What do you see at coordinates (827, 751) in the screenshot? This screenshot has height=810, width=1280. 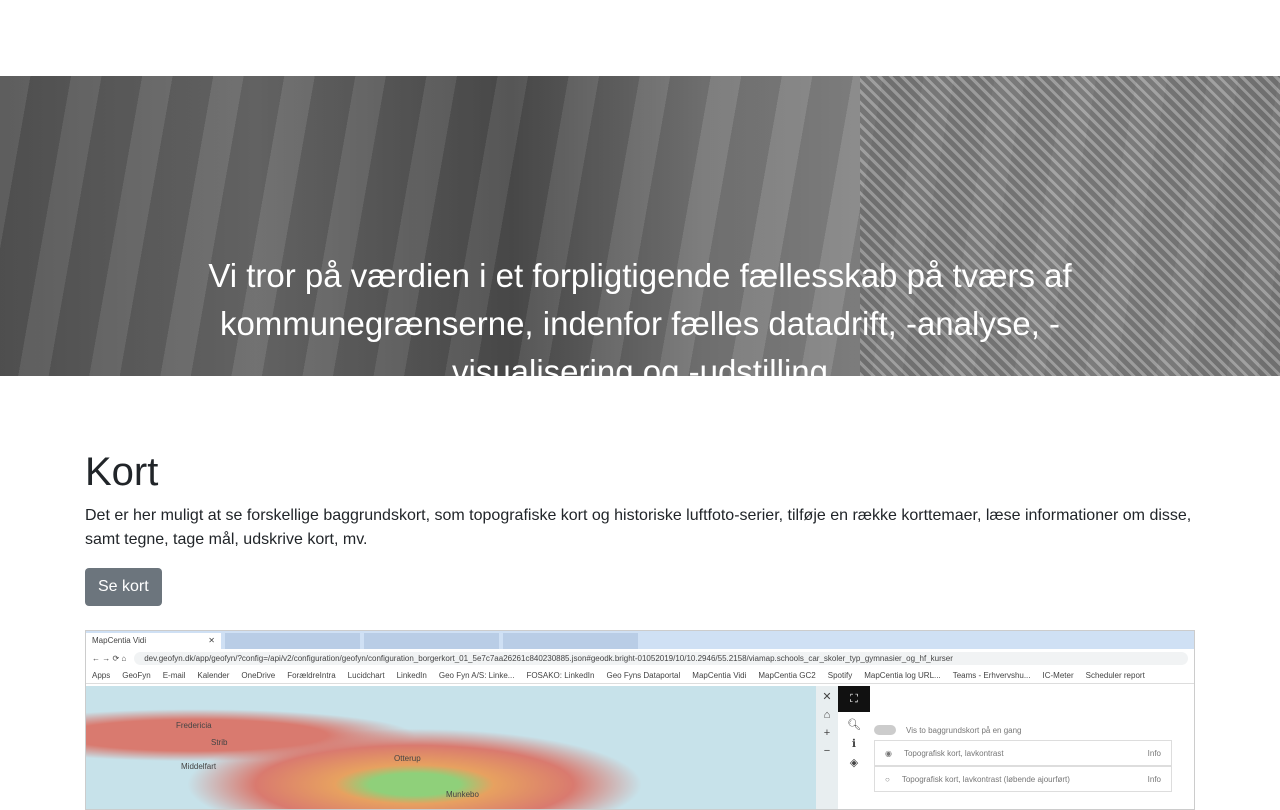 I see `zoom-out-icon: −` at bounding box center [827, 751].